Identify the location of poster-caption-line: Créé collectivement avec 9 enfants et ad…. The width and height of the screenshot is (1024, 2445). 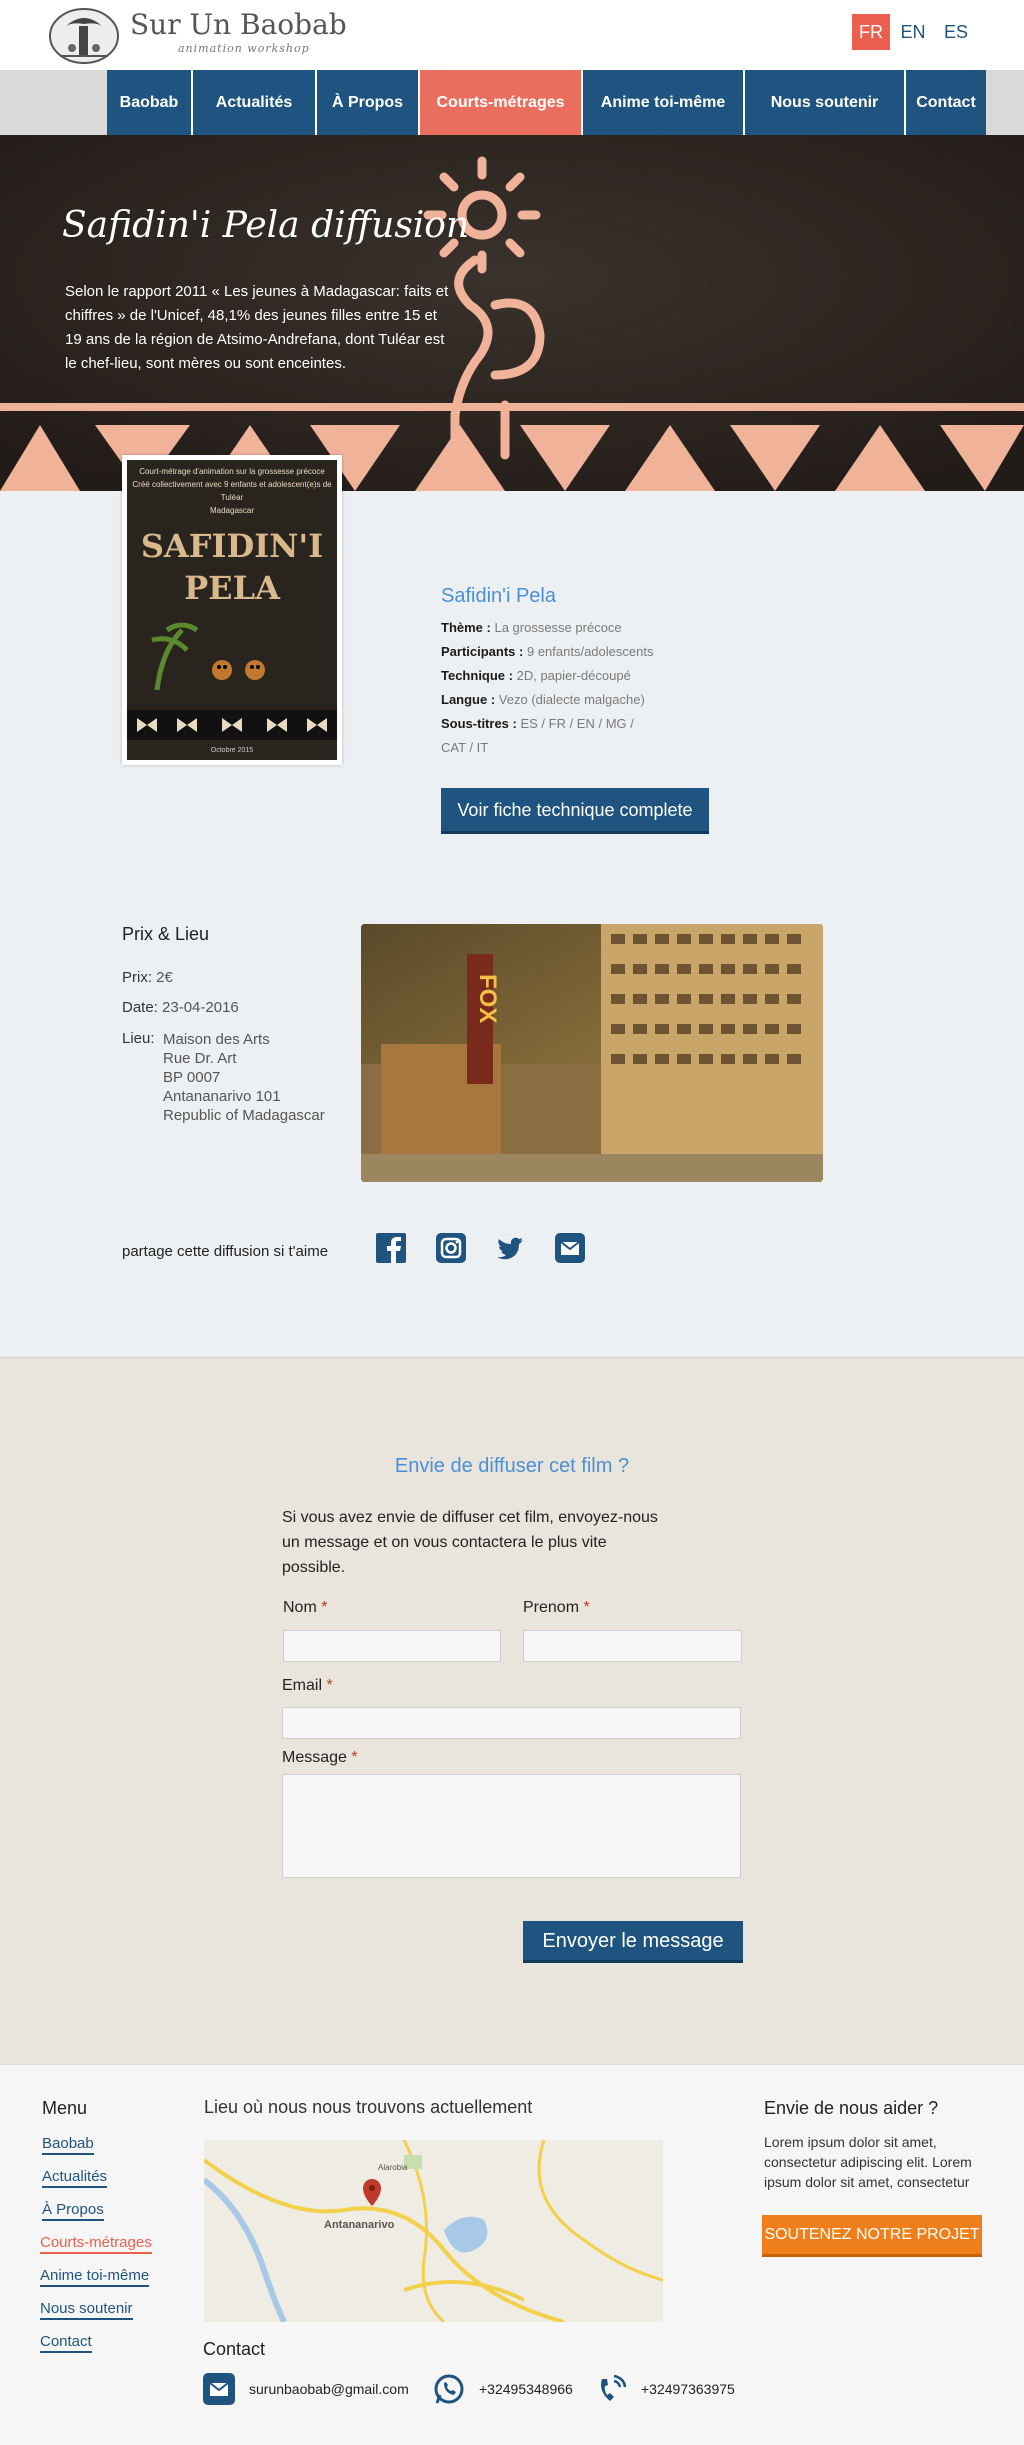
(232, 491).